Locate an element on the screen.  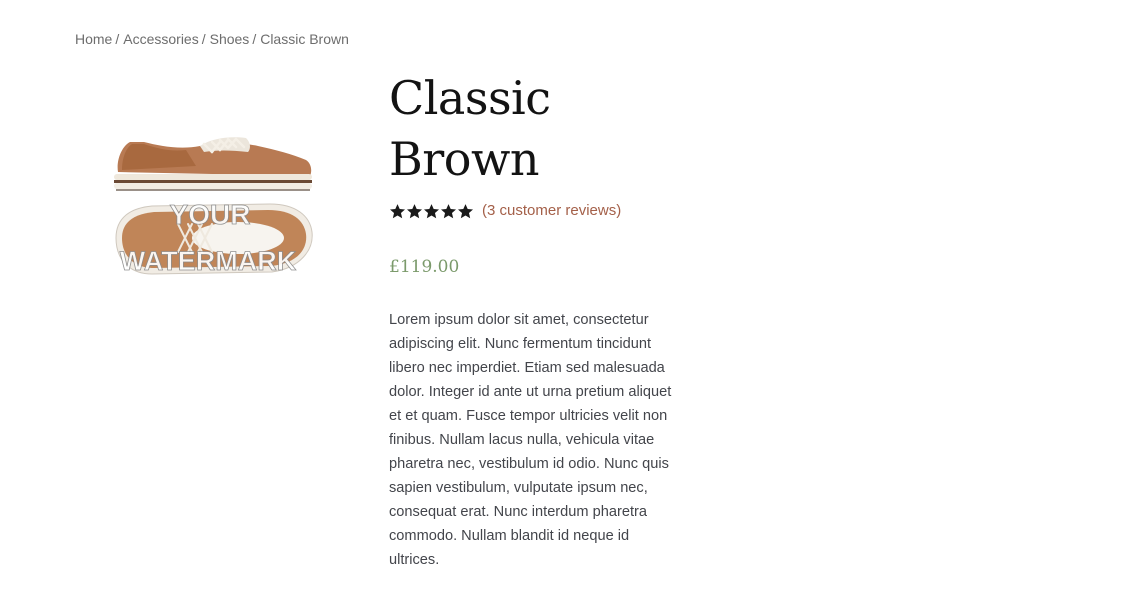
product-title-line1: Classic is located at coordinates (470, 98).